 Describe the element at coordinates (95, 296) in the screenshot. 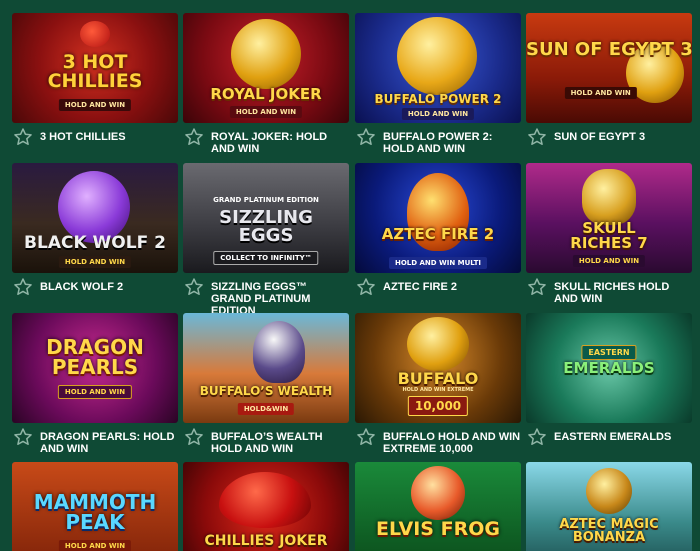

I see `game-meta: BLACK WOLF 2` at that location.